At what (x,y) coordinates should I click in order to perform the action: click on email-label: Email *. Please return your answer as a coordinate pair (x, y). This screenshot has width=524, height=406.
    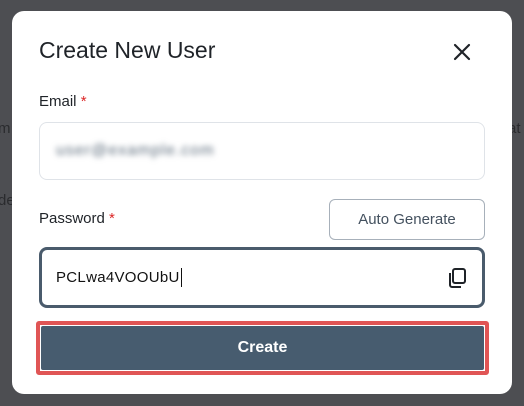
    Looking at the image, I should click on (63, 101).